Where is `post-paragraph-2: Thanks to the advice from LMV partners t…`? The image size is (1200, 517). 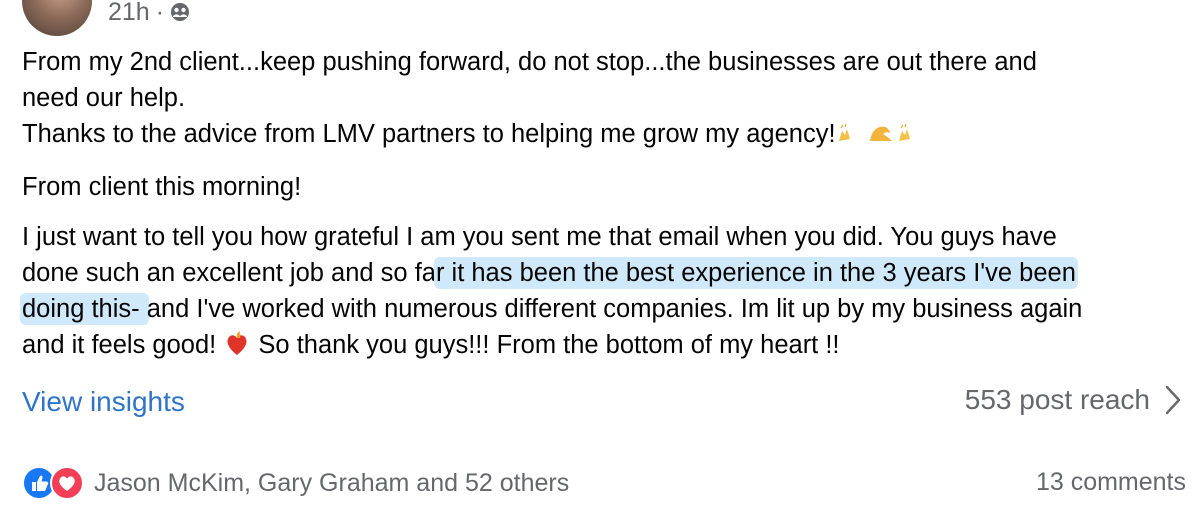 post-paragraph-2: Thanks to the advice from LMV partners t… is located at coordinates (604, 135).